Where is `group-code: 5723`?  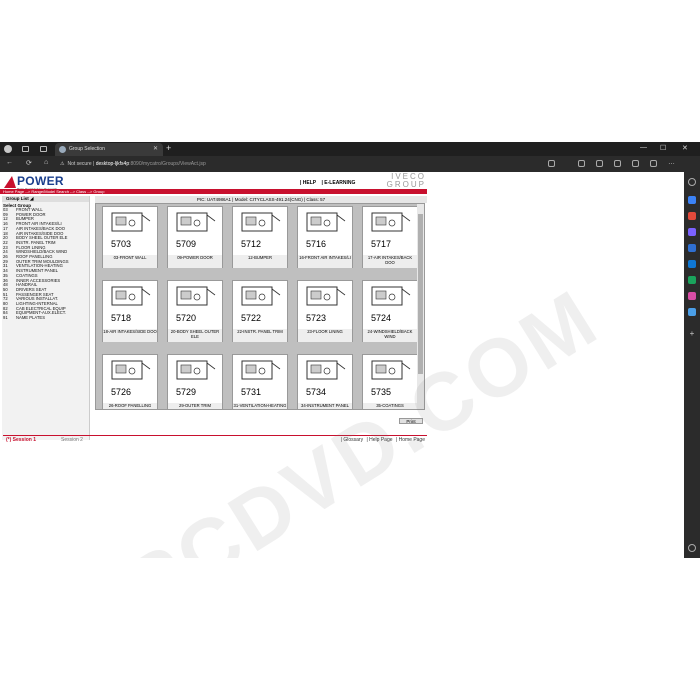
group-code: 5723 is located at coordinates (316, 318).